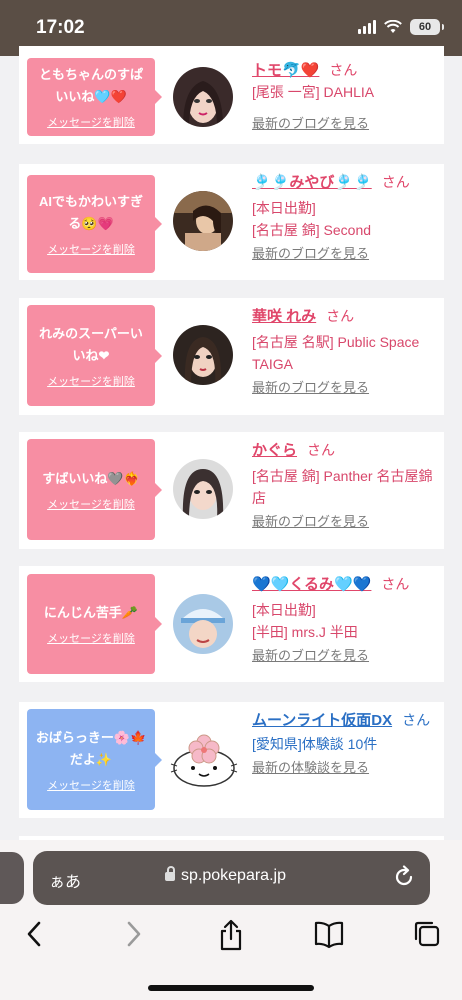 The image size is (462, 1000). I want to click on wifi-icon, so click(393, 26).